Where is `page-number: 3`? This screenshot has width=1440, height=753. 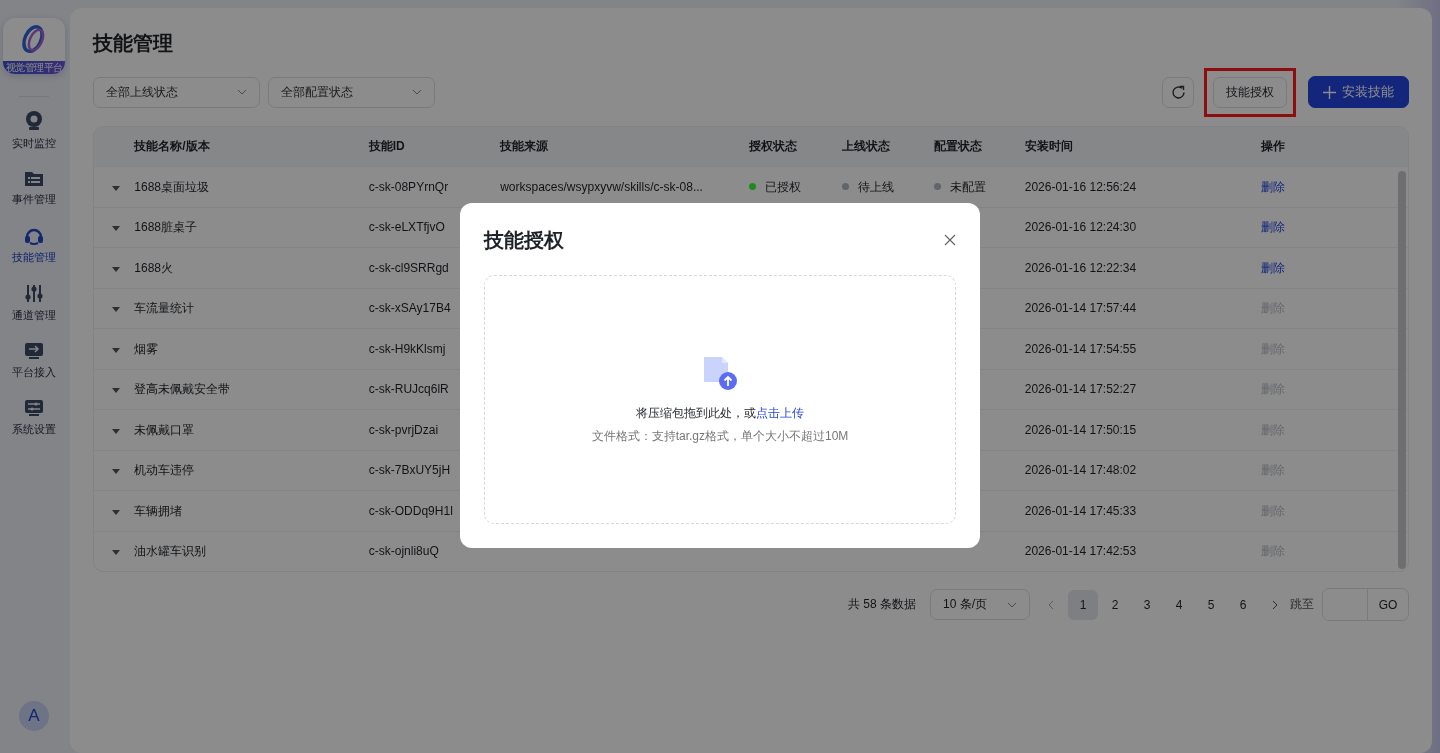
page-number: 3 is located at coordinates (1147, 604).